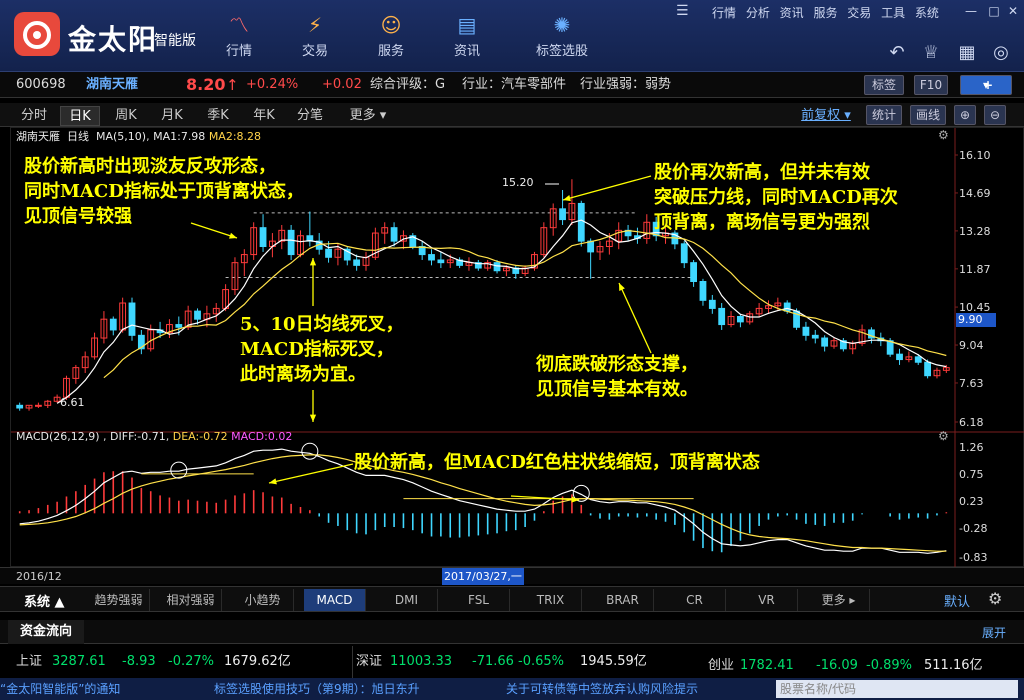 The image size is (1024, 700). What do you see at coordinates (975, 155) in the screenshot?
I see `y-tick-label: 16.10` at bounding box center [975, 155].